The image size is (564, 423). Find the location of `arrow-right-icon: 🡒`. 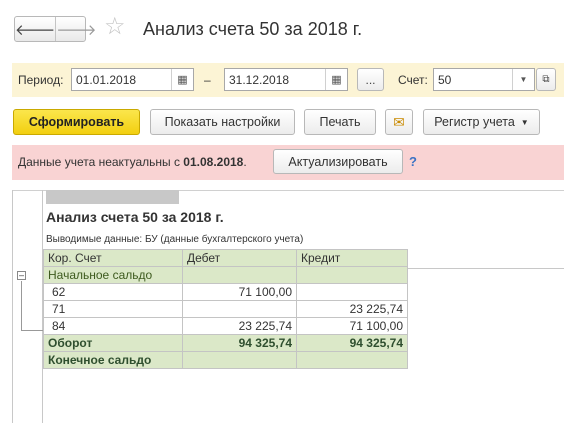

arrow-right-icon: 🡒 is located at coordinates (76, 30).